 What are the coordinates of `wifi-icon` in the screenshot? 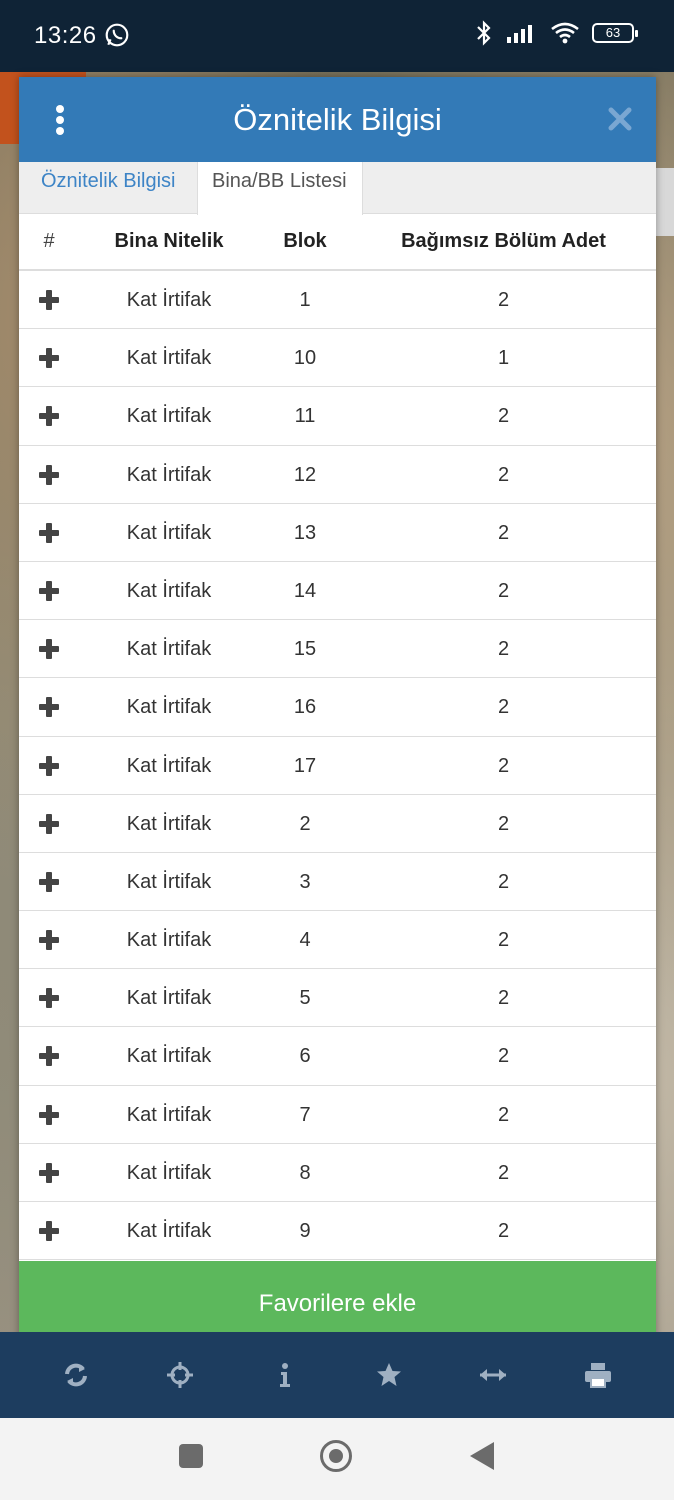 It's located at (565, 33).